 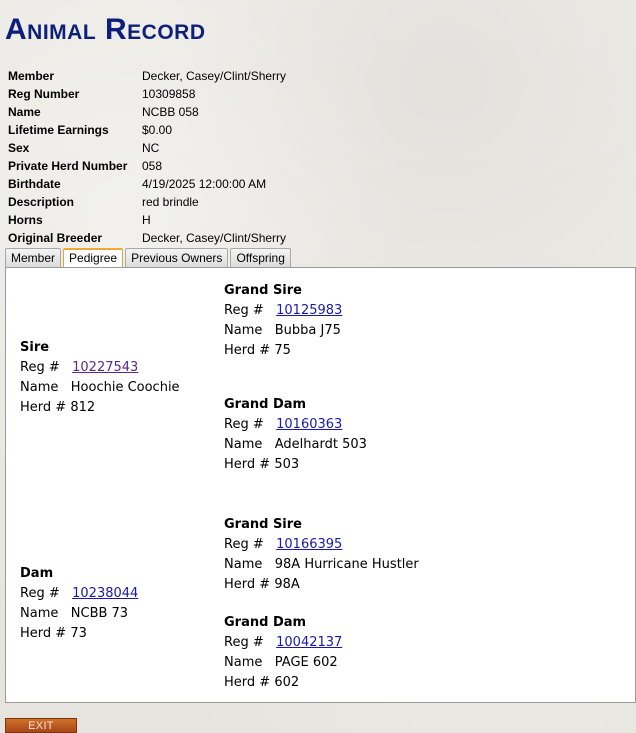 What do you see at coordinates (100, 408) in the screenshot?
I see `sire-herd-row: Herd # 812` at bounding box center [100, 408].